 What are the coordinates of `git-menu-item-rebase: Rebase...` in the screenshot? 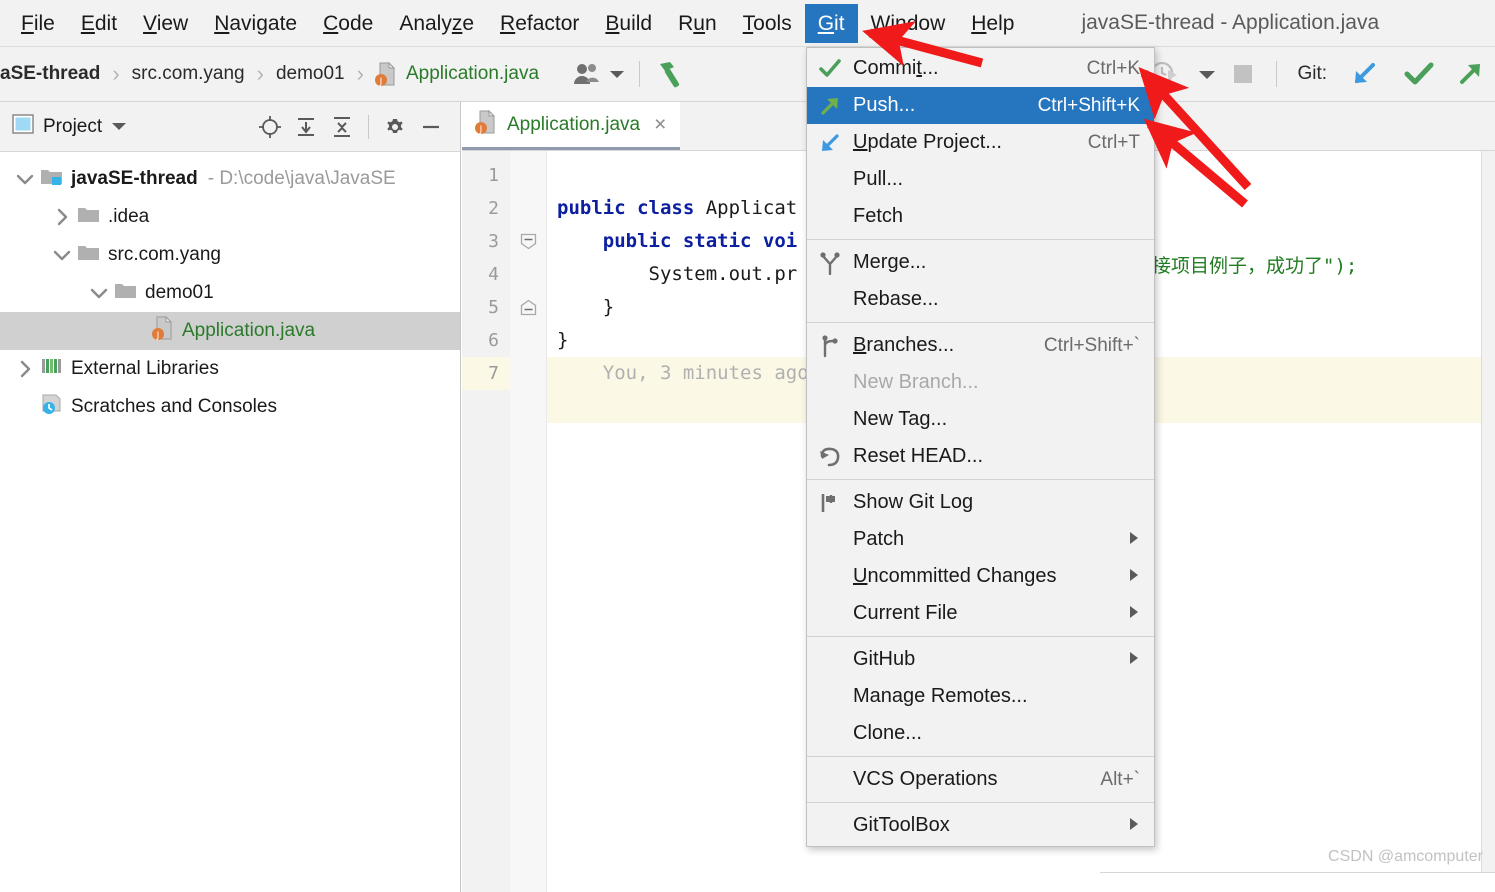 It's located at (980, 299).